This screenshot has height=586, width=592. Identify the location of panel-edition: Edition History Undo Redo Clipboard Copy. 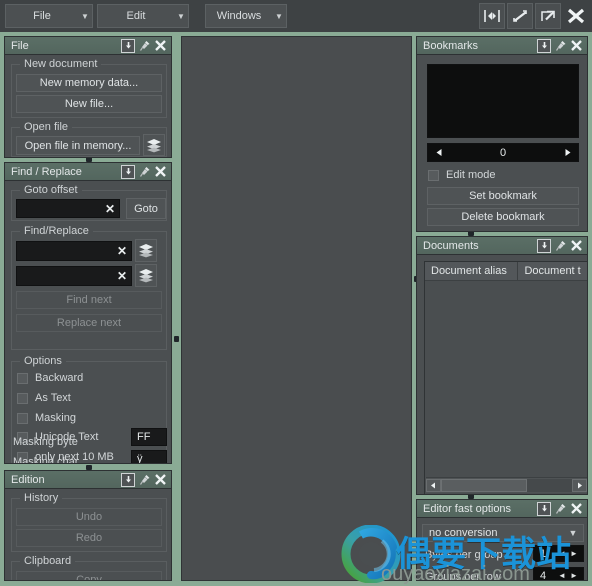
(88, 525).